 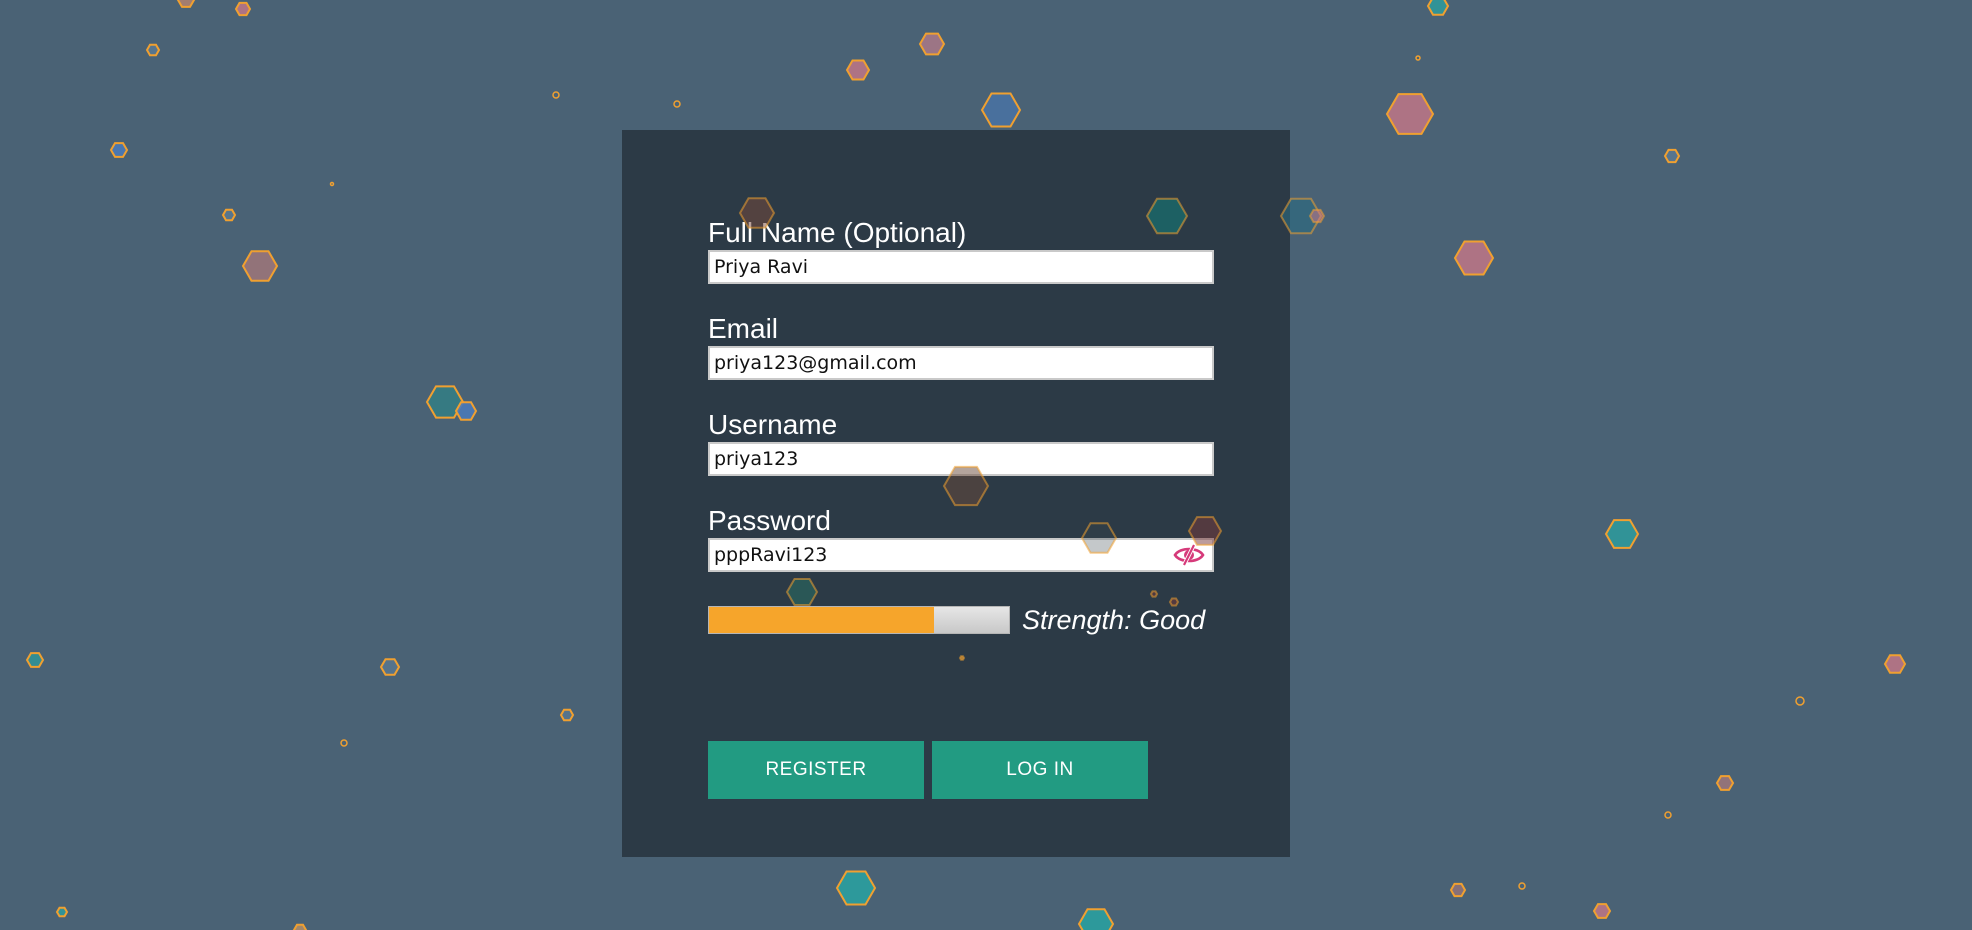 What do you see at coordinates (821, 620) in the screenshot?
I see `strength-bar-fill` at bounding box center [821, 620].